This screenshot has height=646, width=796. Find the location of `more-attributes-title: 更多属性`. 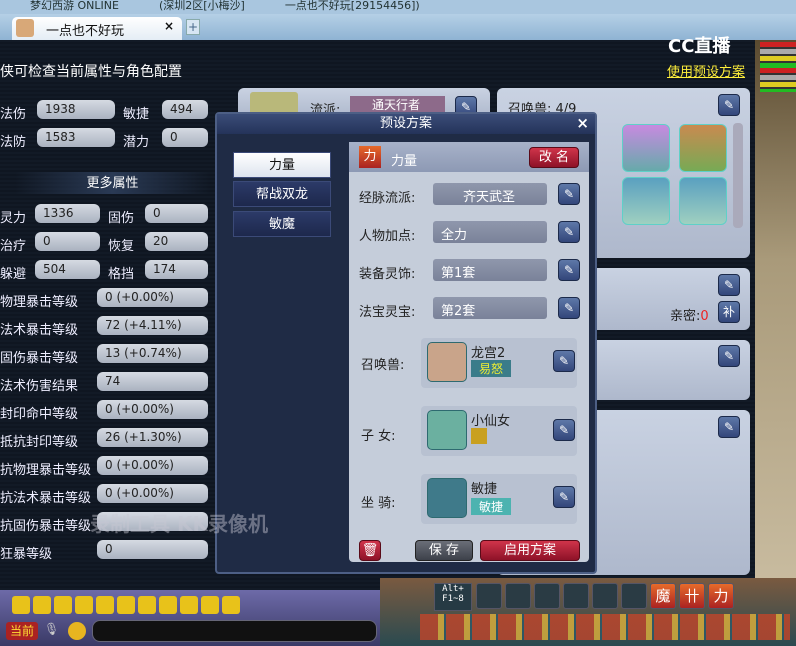

more-attributes-title: 更多属性 is located at coordinates (112, 183).